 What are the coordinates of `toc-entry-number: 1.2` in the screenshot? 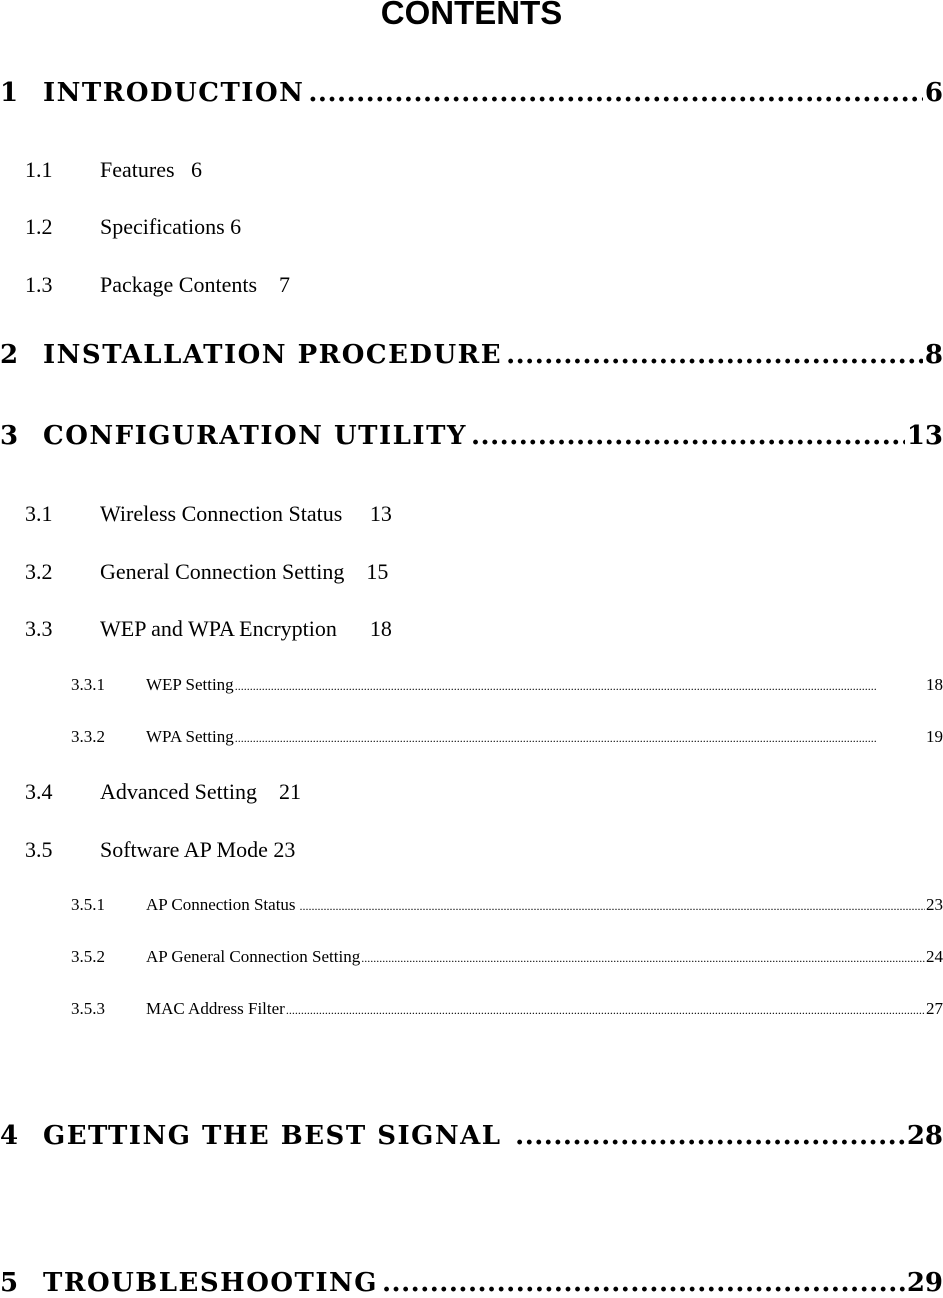 It's located at (39, 226).